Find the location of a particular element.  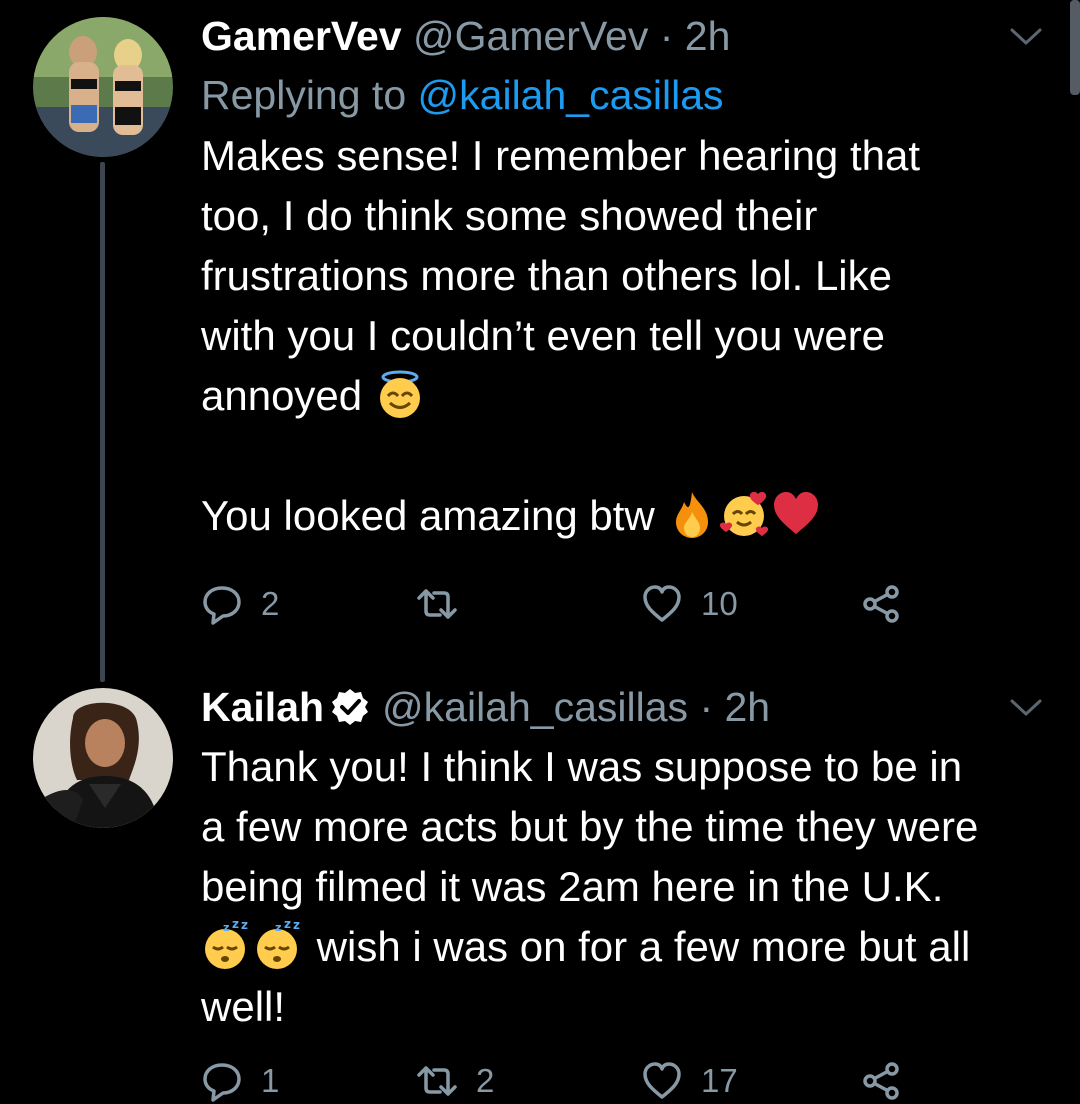

tweet-line: annoyed is located at coordinates (282, 395).